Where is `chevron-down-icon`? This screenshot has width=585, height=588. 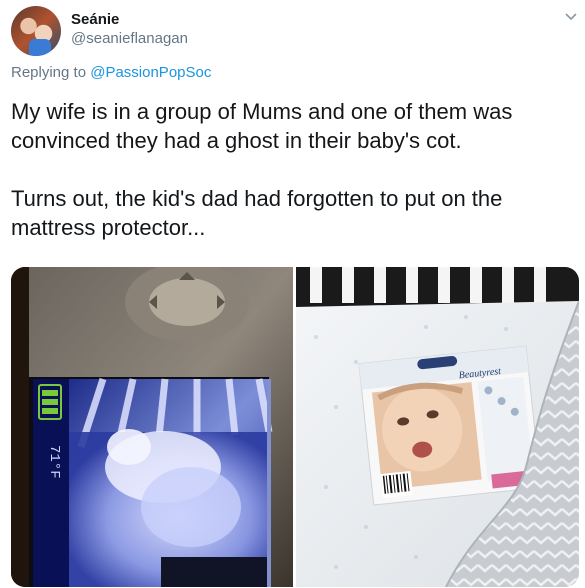
chevron-down-icon is located at coordinates (571, 17).